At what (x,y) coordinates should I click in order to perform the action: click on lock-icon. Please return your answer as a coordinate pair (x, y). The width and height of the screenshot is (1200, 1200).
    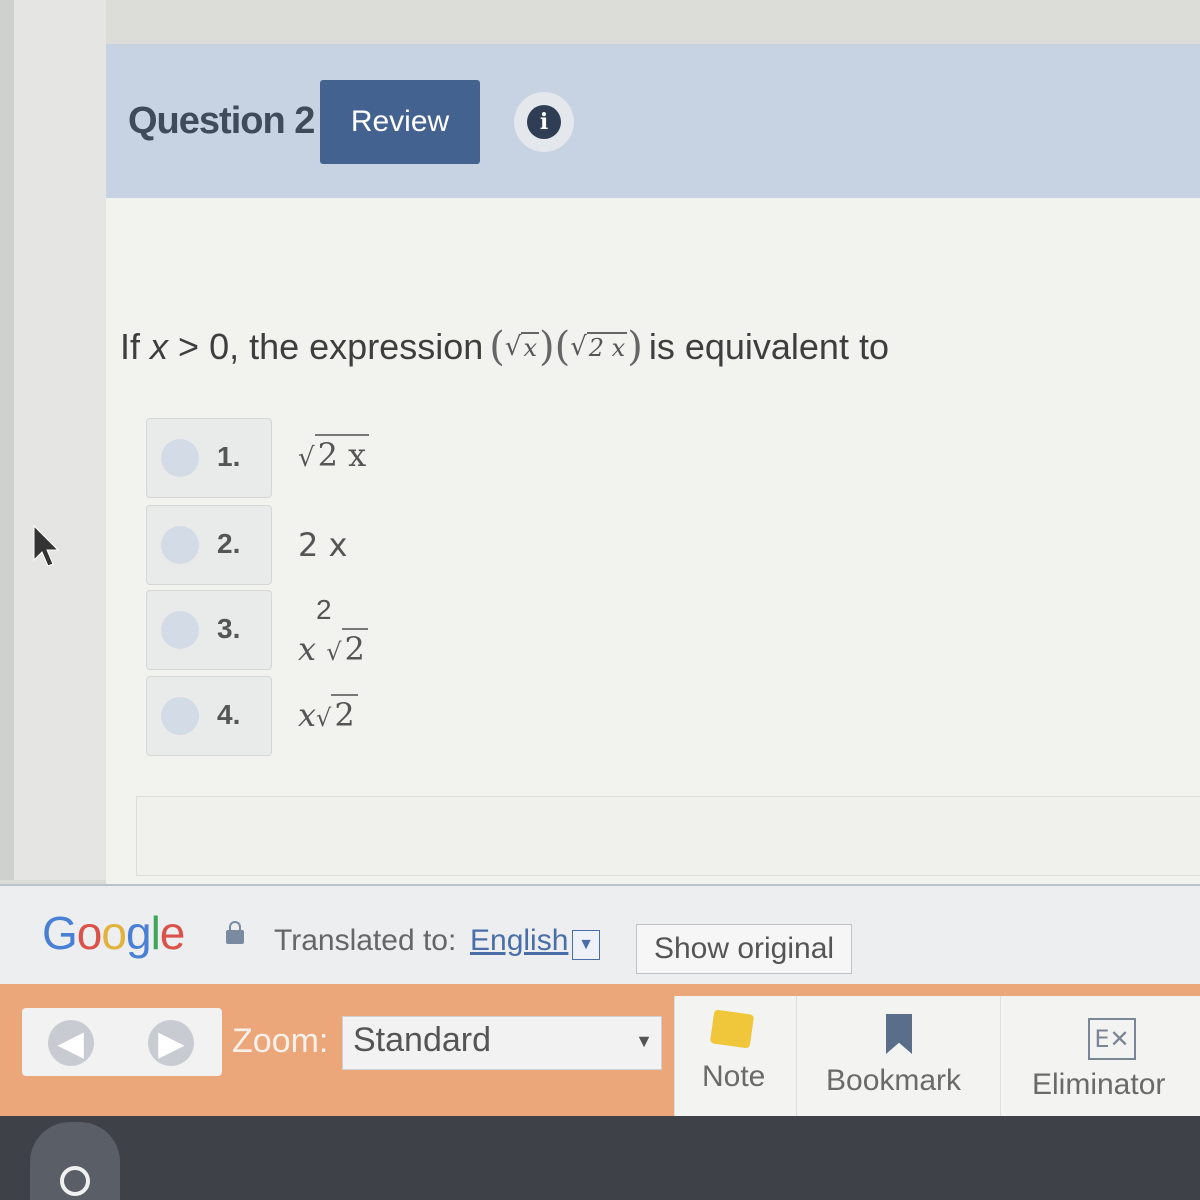
    Looking at the image, I should click on (235, 932).